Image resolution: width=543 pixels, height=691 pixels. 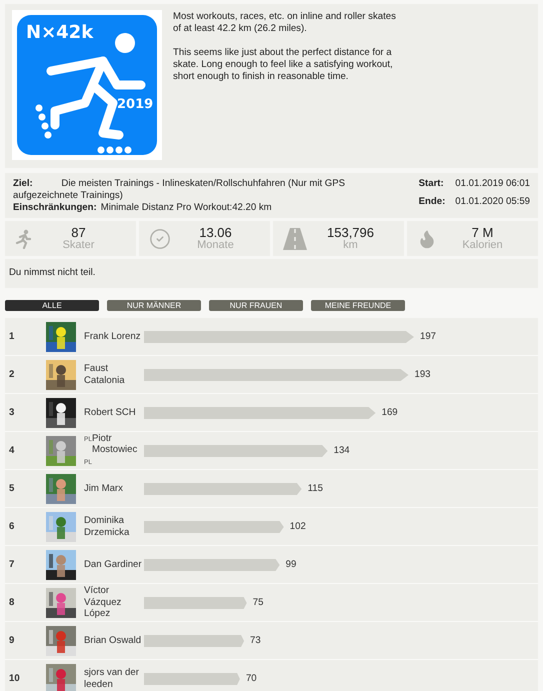 I want to click on workout-count: 193, so click(x=422, y=374).